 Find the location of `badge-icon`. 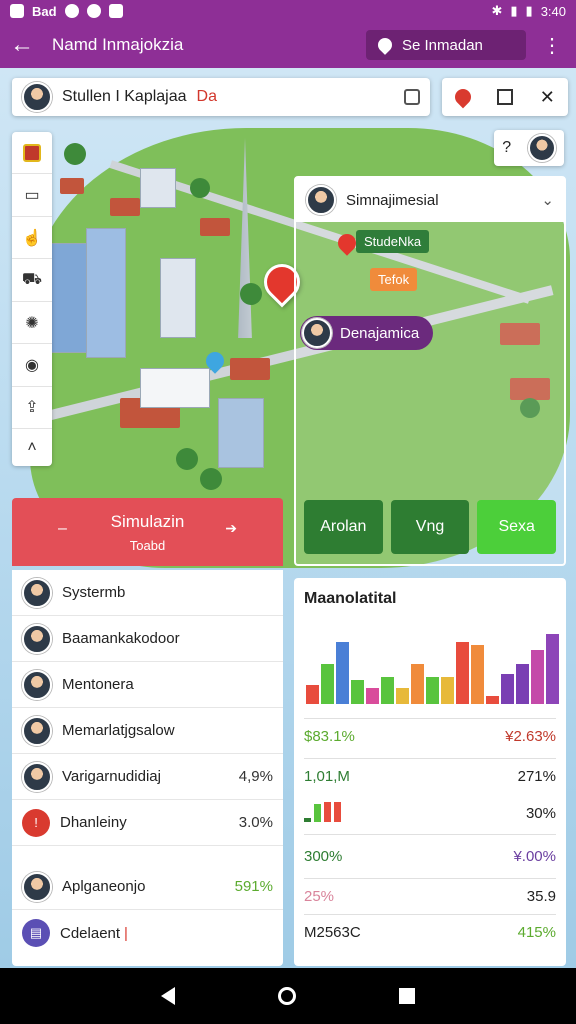

badge-icon is located at coordinates (32, 152).